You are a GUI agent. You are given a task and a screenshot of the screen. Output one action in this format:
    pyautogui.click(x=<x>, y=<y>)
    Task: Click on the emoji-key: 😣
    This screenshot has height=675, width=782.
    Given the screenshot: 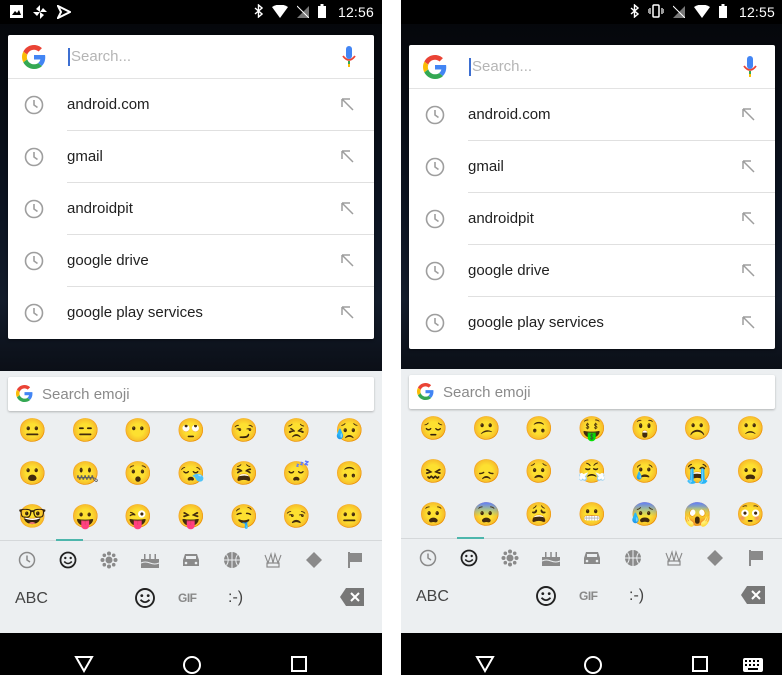 What is the action you would take?
    pyautogui.click(x=296, y=430)
    